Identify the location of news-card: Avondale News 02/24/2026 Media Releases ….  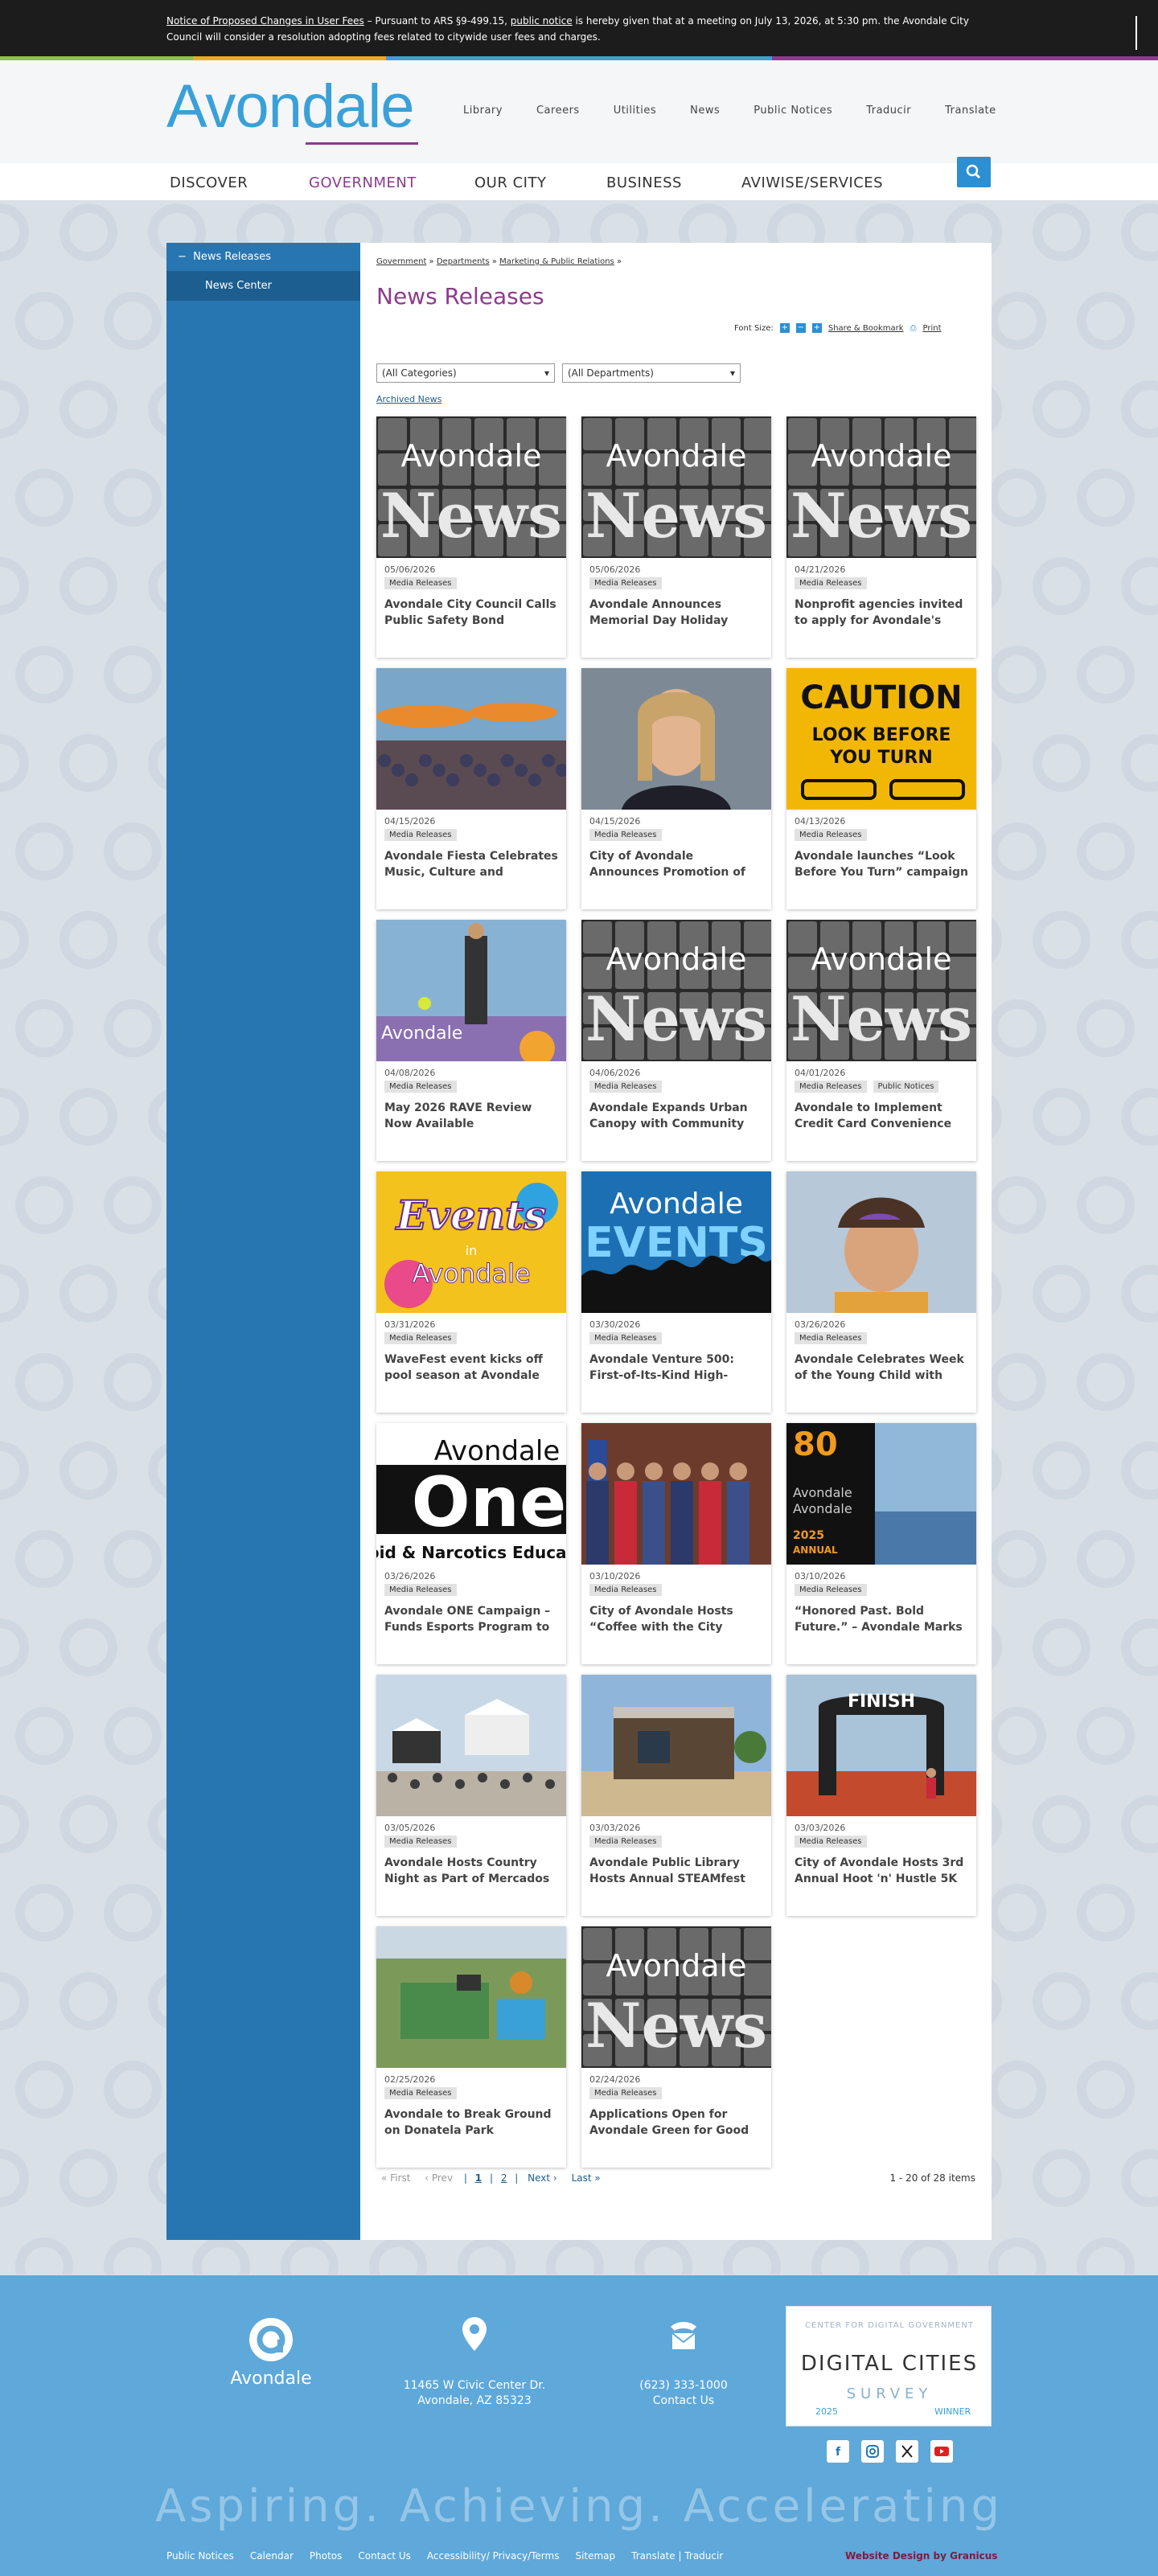
(676, 2047).